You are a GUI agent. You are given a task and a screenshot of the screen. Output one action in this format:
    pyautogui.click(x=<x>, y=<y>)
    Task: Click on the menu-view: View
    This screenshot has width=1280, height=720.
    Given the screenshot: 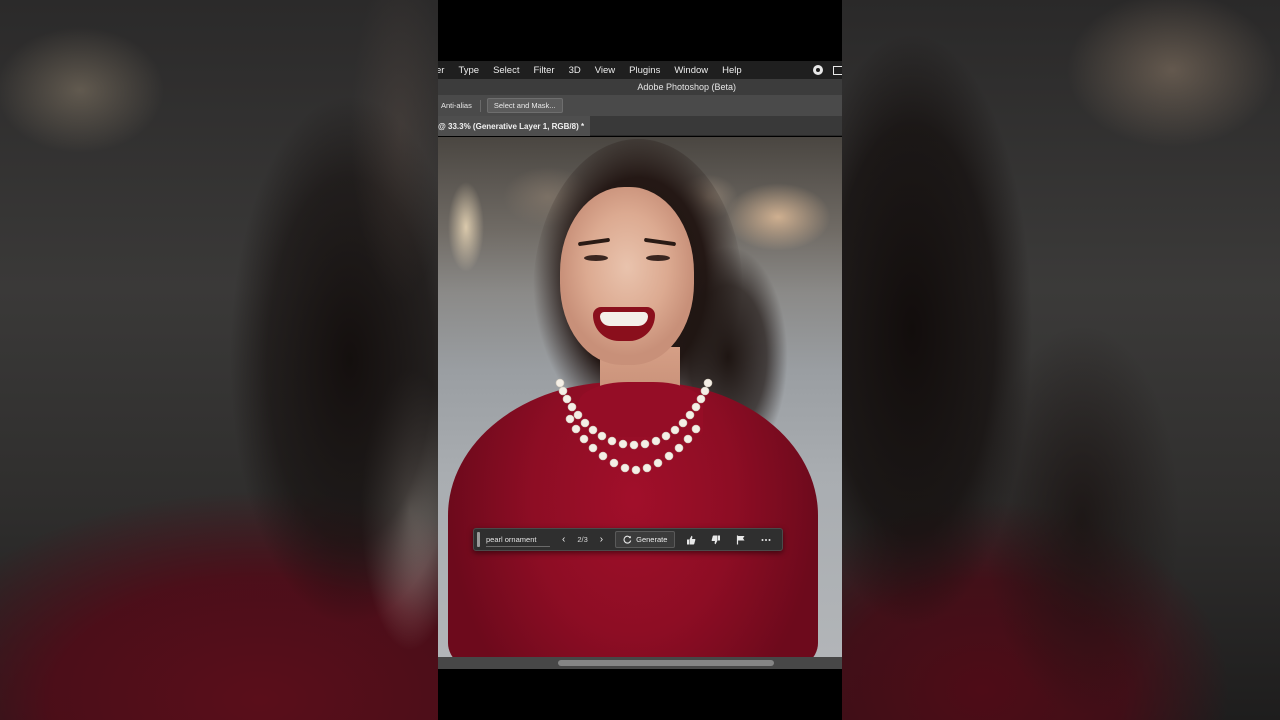 What is the action you would take?
    pyautogui.click(x=605, y=70)
    